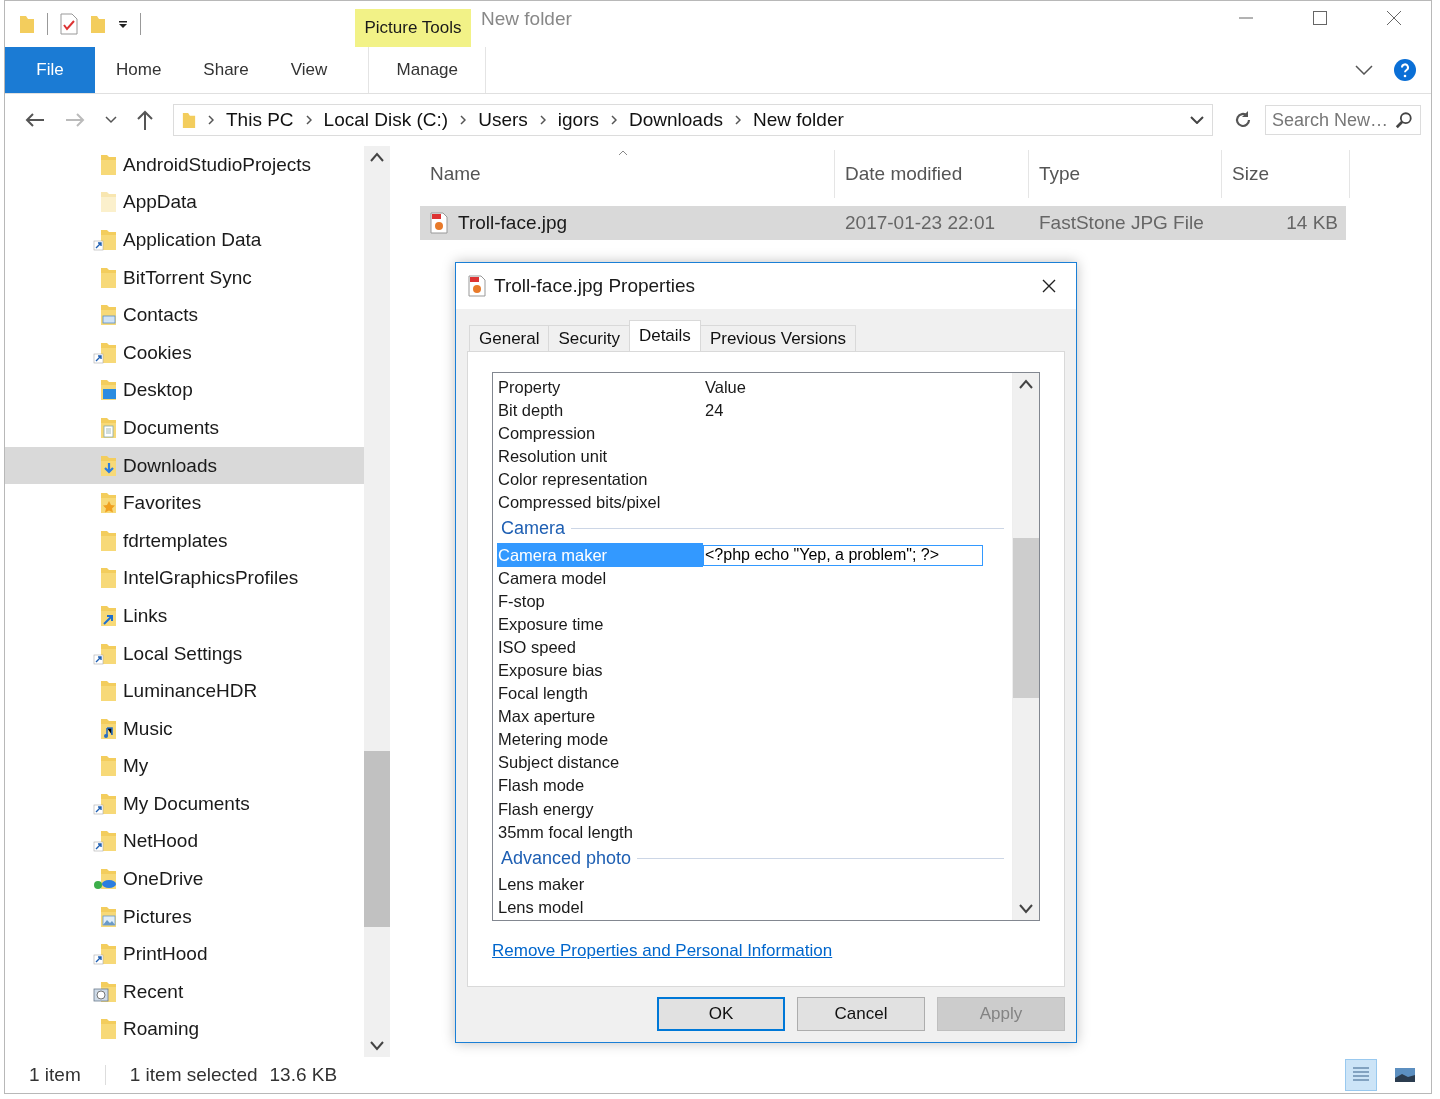  What do you see at coordinates (303, 1075) in the screenshot?
I see `selection-size: 13.6 KB` at bounding box center [303, 1075].